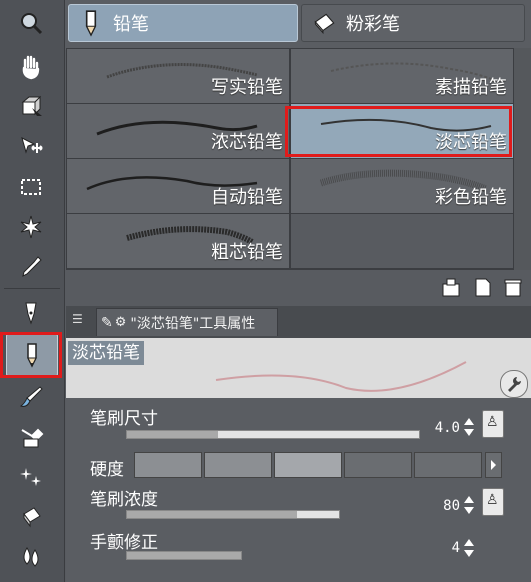 The image size is (531, 582). I want to click on list-item: 自动铅笔, so click(178, 186).